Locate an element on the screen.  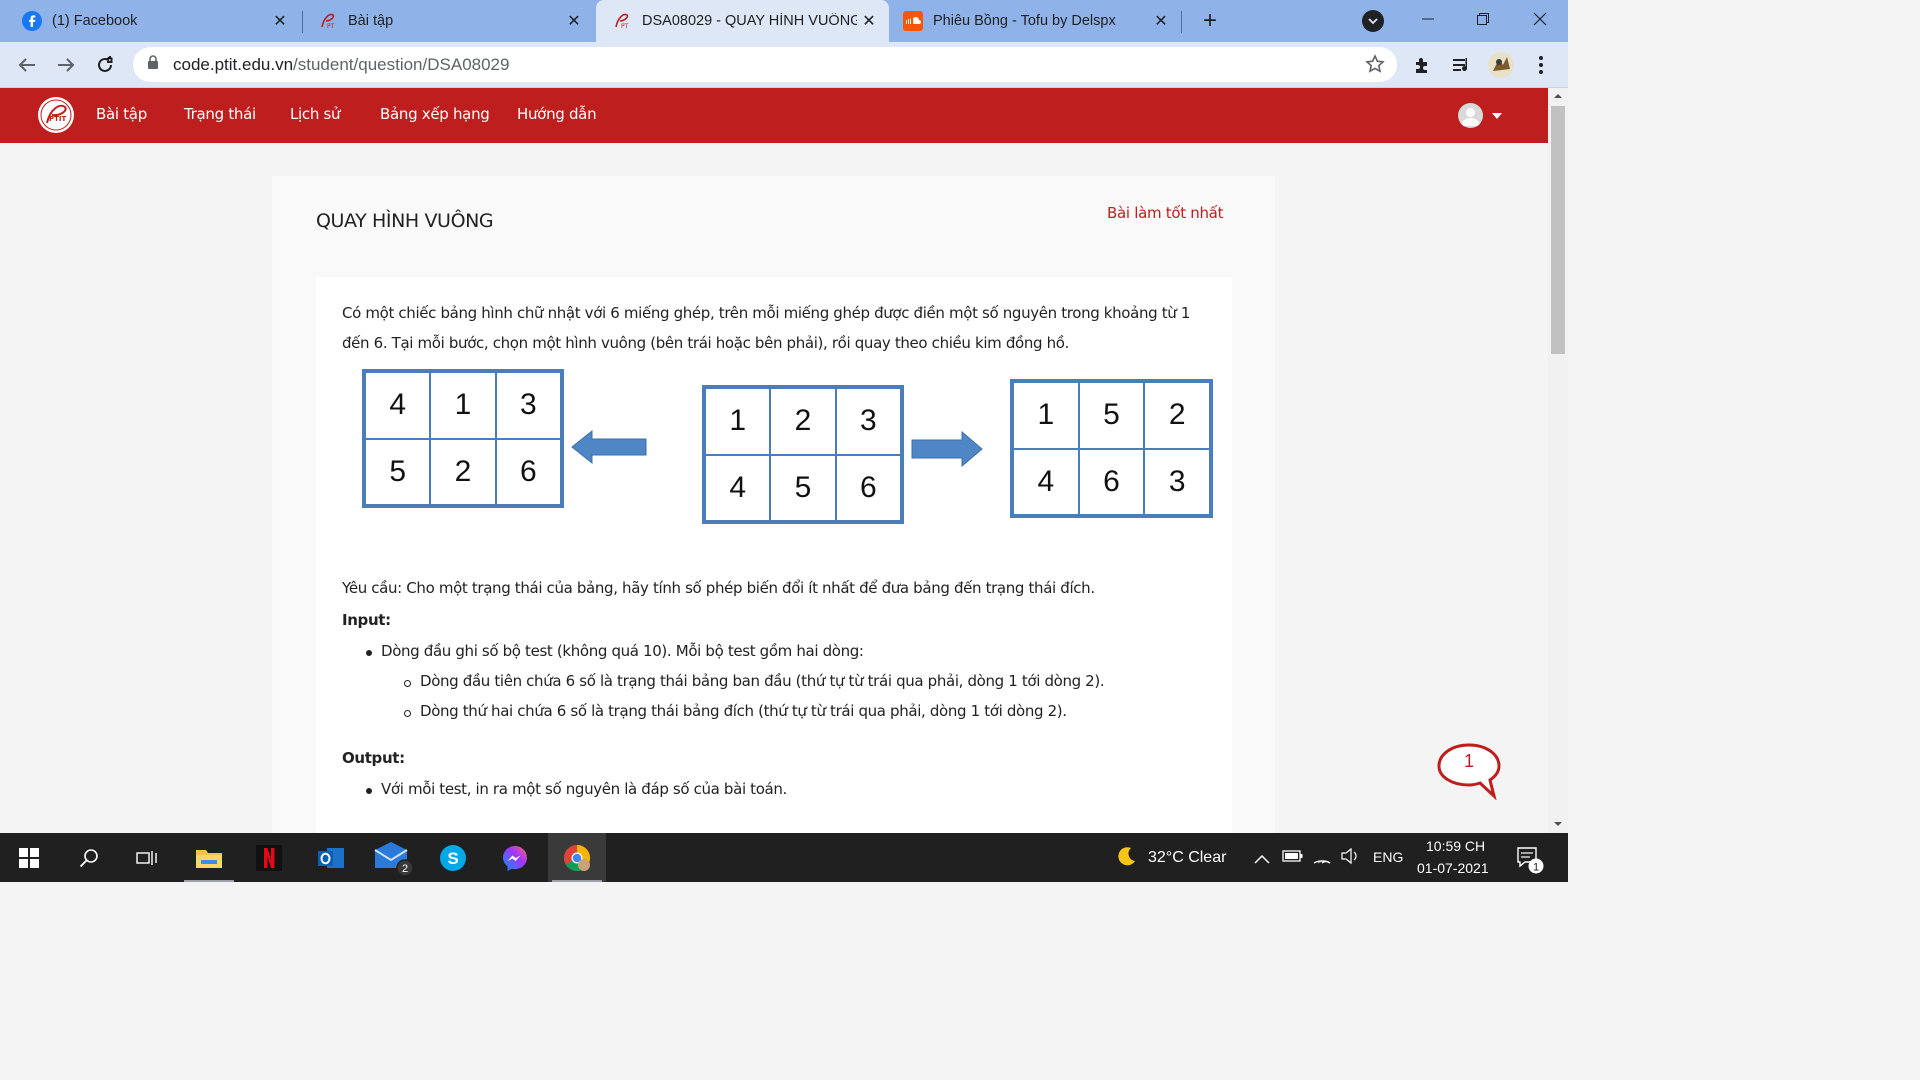
search-icon is located at coordinates (89, 857).